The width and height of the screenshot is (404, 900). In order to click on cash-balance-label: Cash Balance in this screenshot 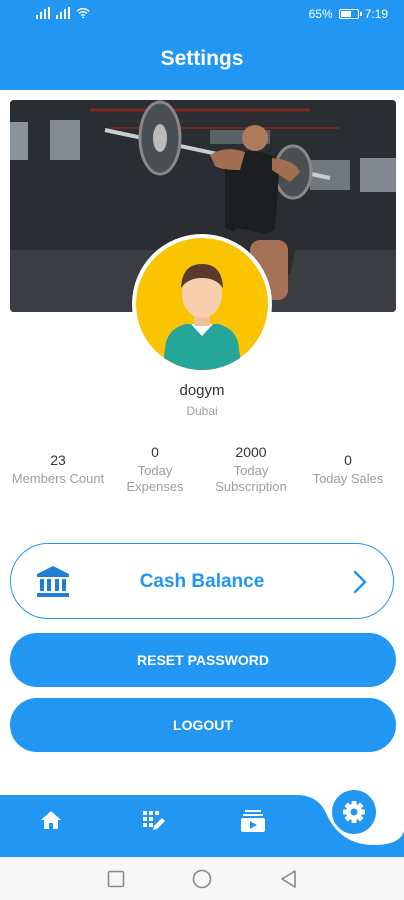, I will do `click(202, 581)`.